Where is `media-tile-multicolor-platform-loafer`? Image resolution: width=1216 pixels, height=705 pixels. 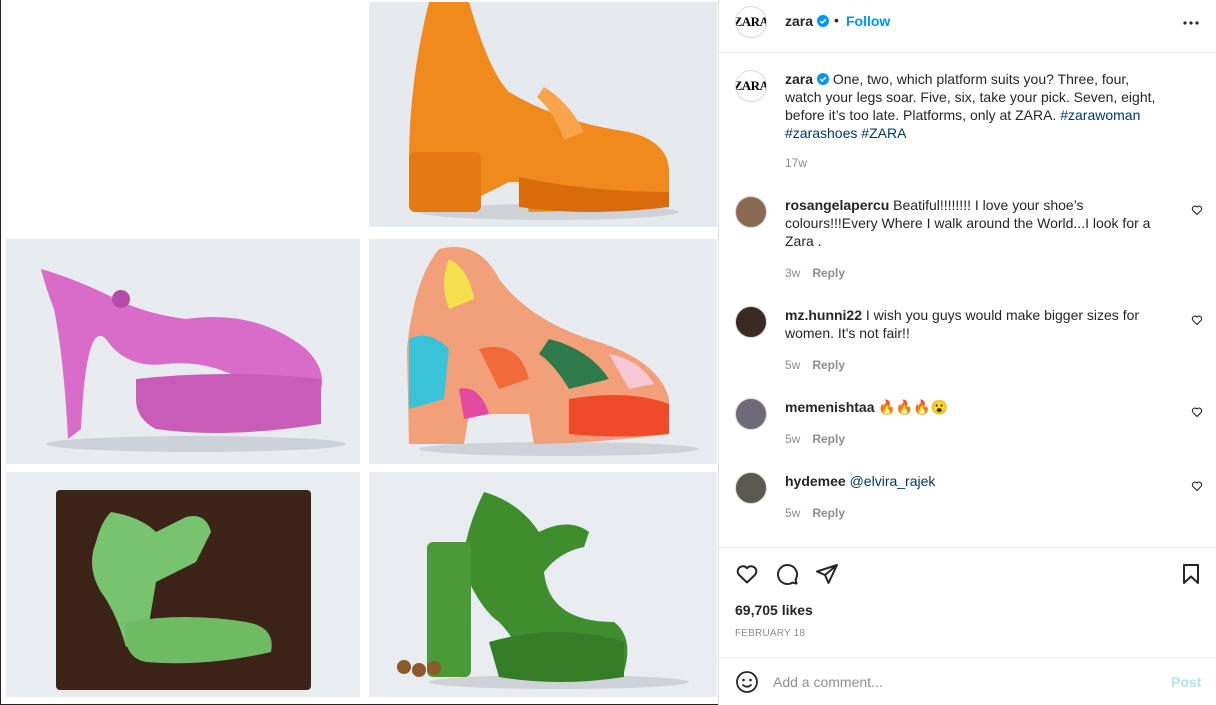 media-tile-multicolor-platform-loafer is located at coordinates (543, 351).